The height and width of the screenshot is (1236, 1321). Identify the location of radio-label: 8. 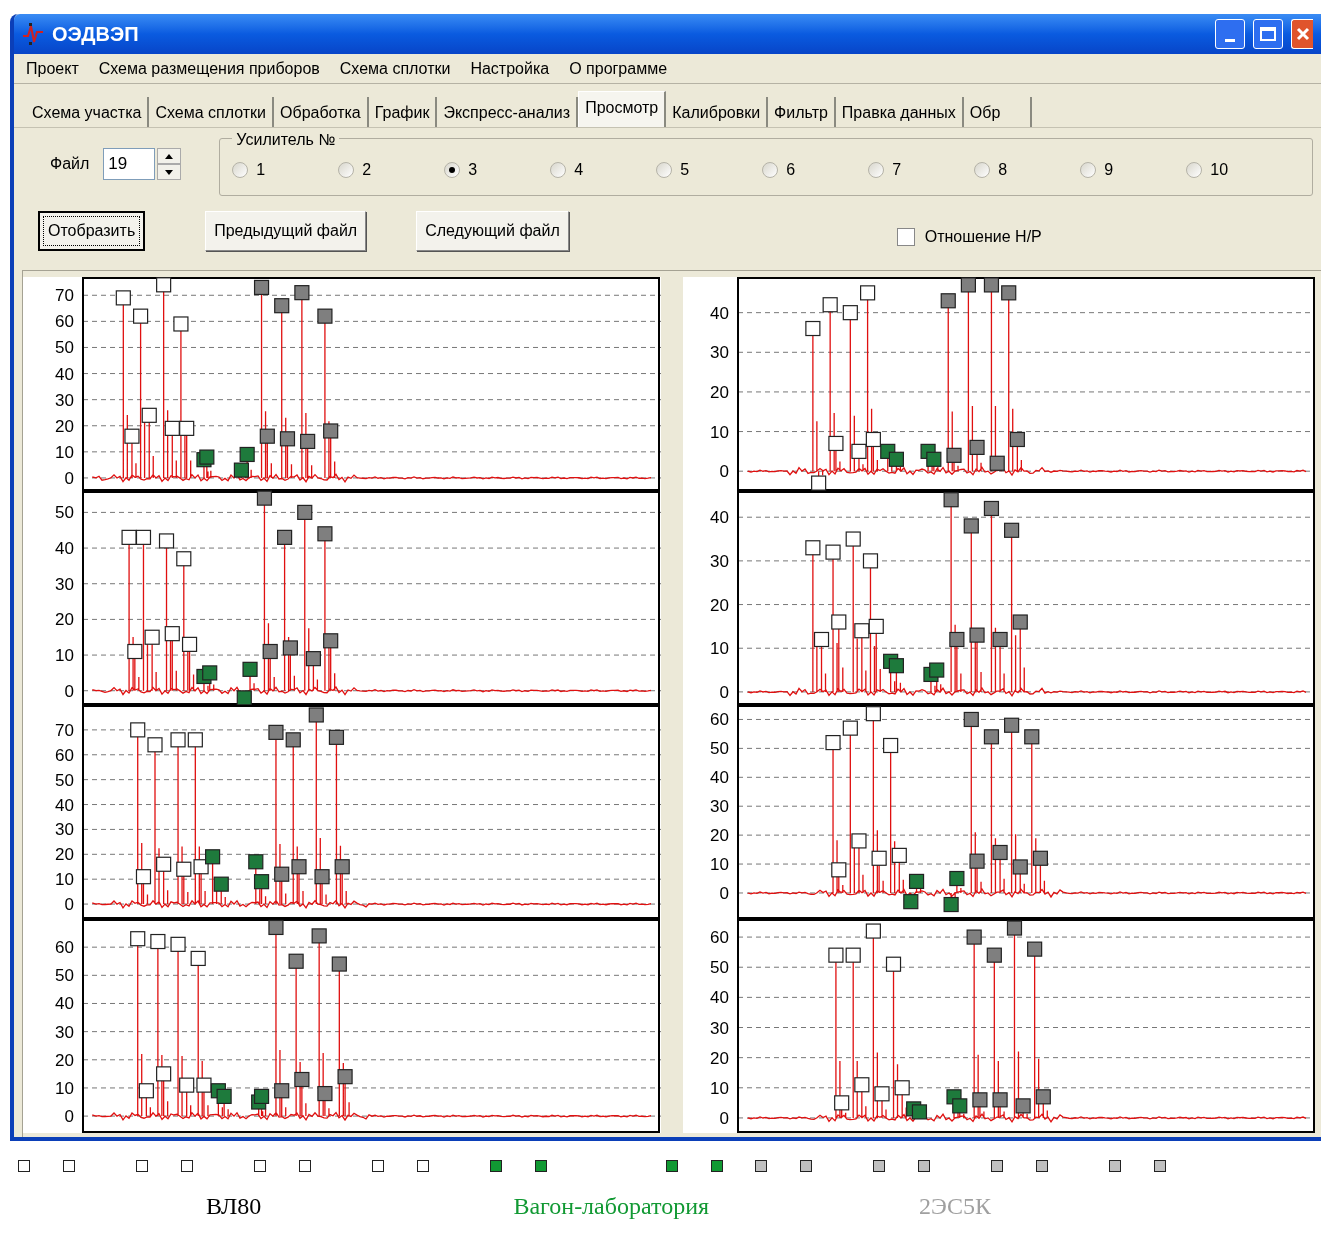
(1003, 170).